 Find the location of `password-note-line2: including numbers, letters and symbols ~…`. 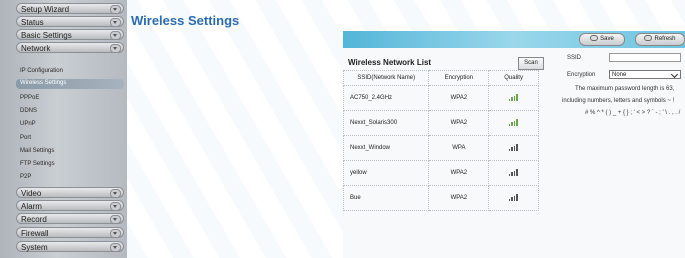

password-note-line2: including numbers, letters and symbols ~… is located at coordinates (618, 101).